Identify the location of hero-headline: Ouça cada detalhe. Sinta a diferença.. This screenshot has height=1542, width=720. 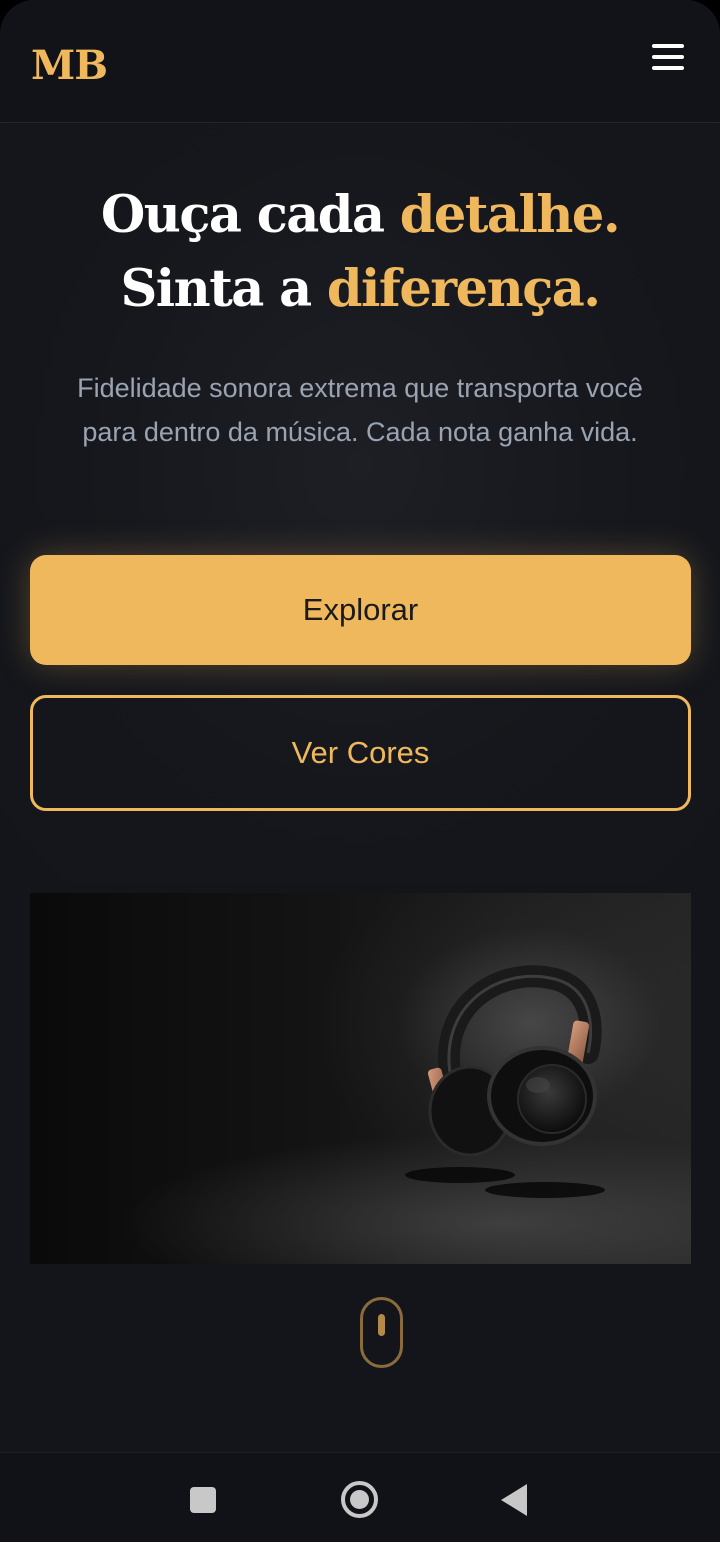
(360, 252).